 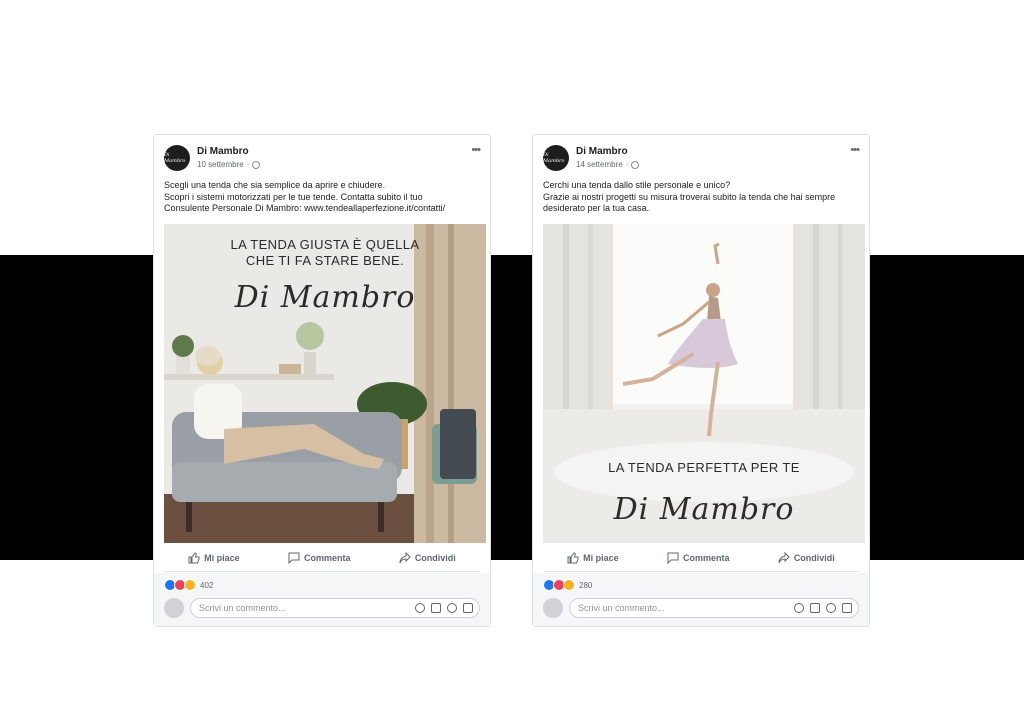 I want to click on image-headline-line: CHE TI FA STARE BENE., so click(x=325, y=260).